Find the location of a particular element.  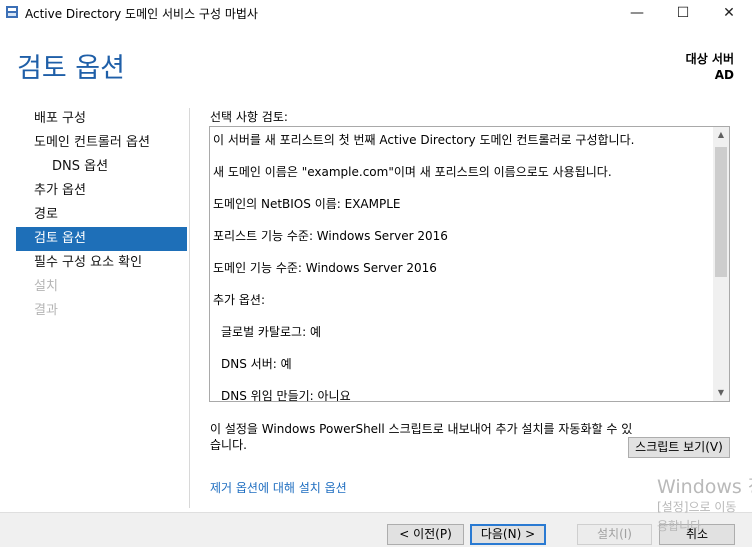

activation-watermark-title: Windows 정 is located at coordinates (704, 487).